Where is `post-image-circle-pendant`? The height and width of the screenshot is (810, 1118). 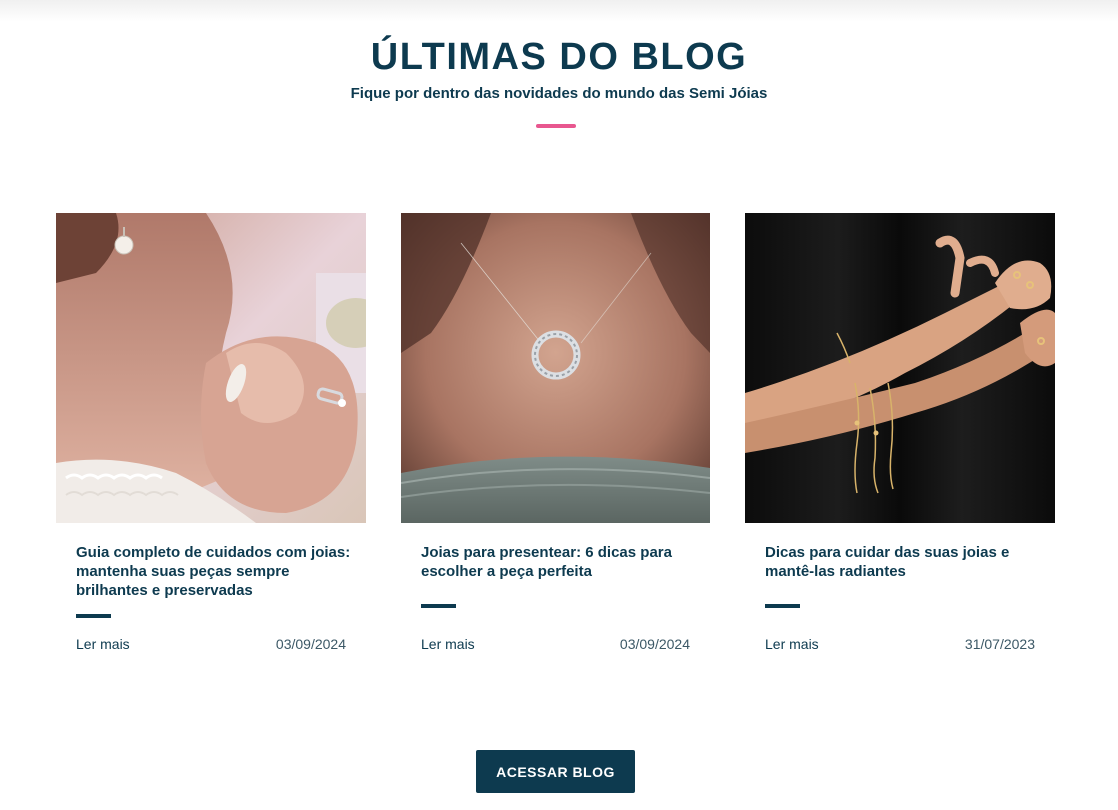
post-image-circle-pendant is located at coordinates (555, 368).